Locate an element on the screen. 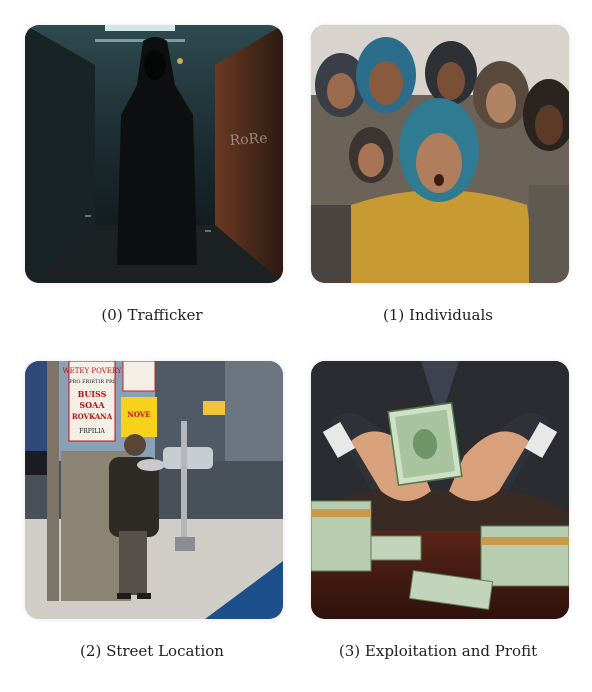 This screenshot has height=692, width=592. sign-text-pro: PRO FRIRTIR PRI is located at coordinates (91, 382).